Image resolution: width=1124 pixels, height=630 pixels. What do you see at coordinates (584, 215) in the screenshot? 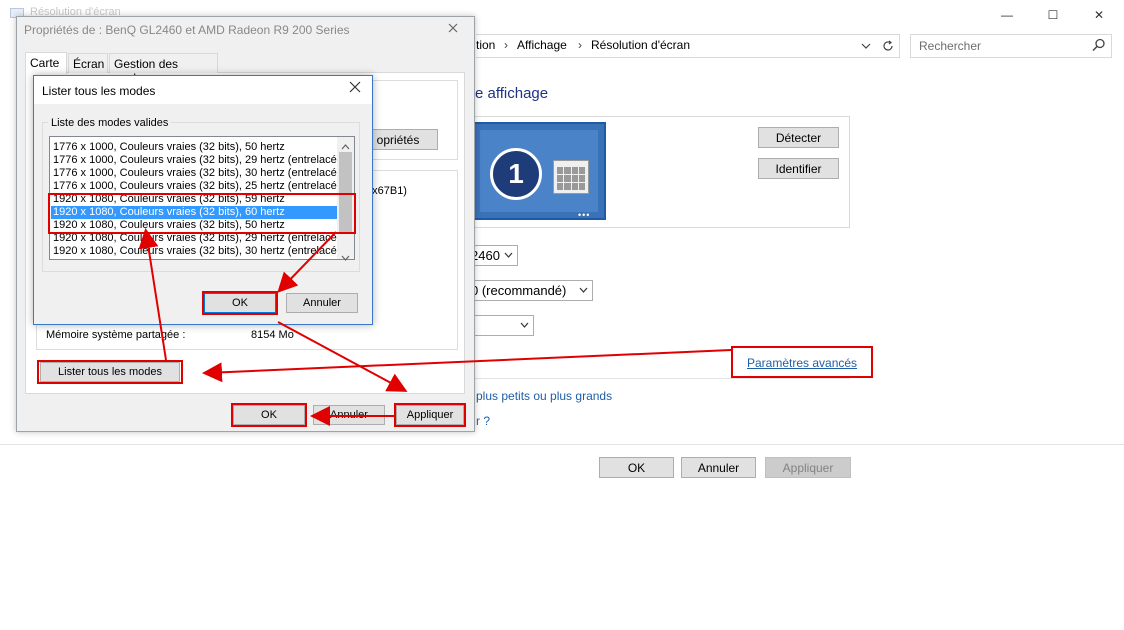
I see `monitor-dots: •••` at bounding box center [584, 215].